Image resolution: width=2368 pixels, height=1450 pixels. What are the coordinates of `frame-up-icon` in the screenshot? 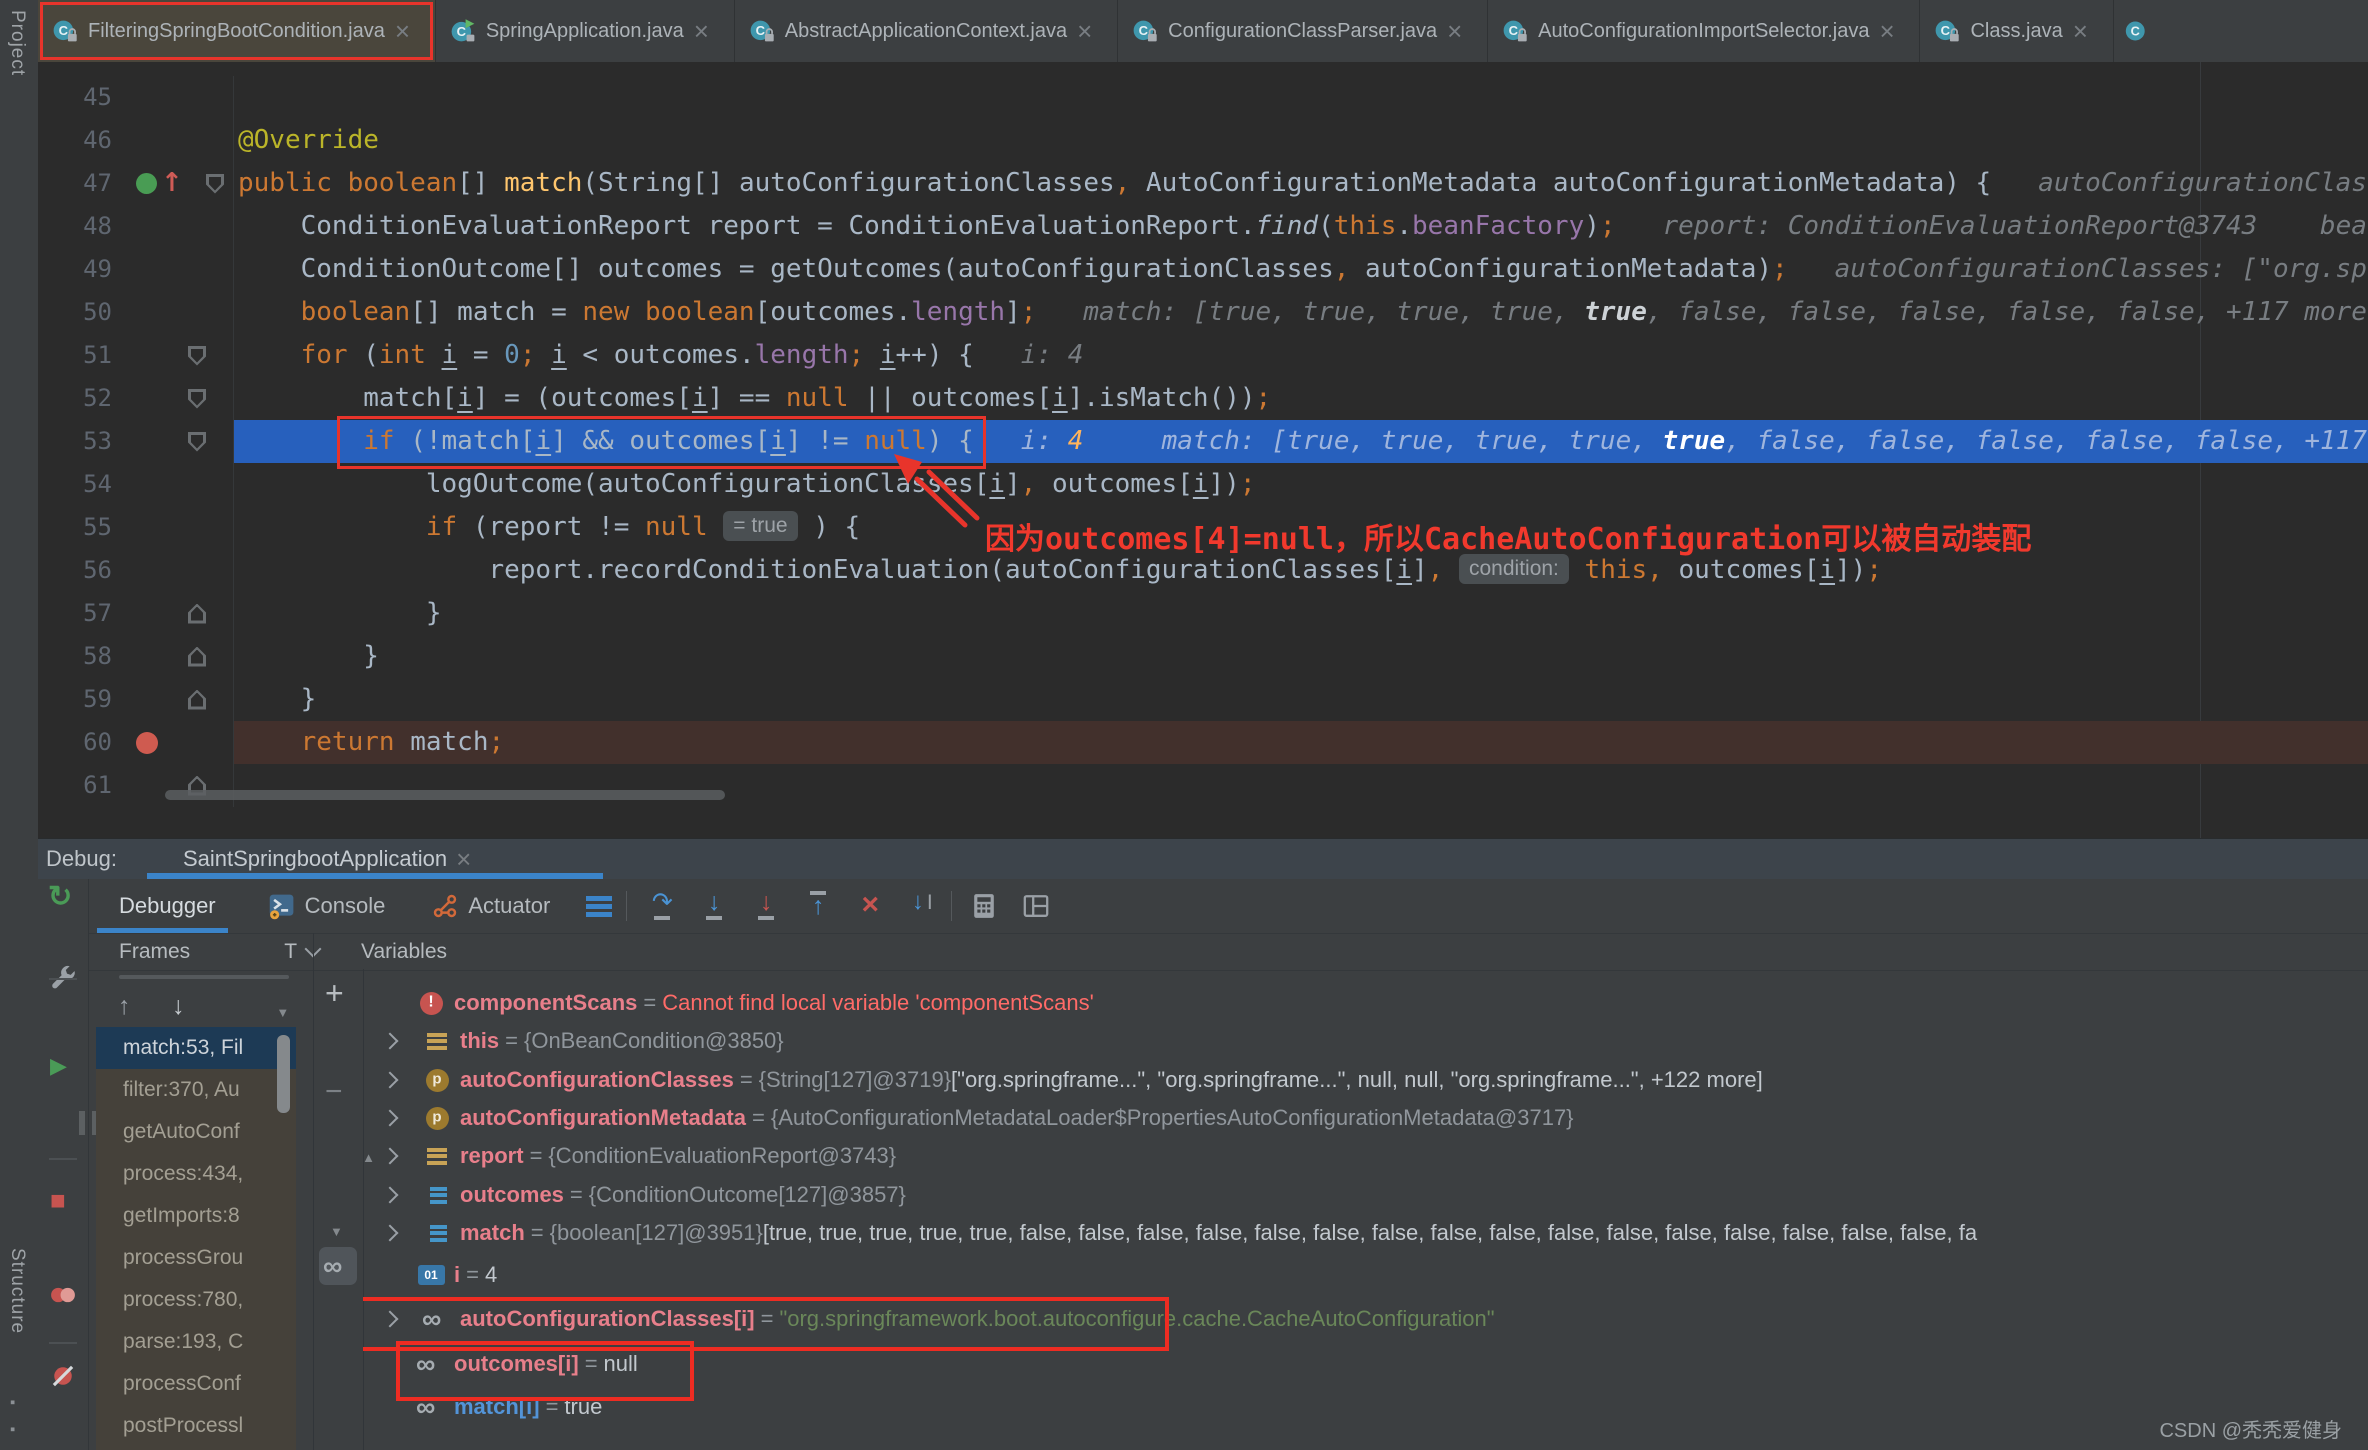 It's located at (131, 1007).